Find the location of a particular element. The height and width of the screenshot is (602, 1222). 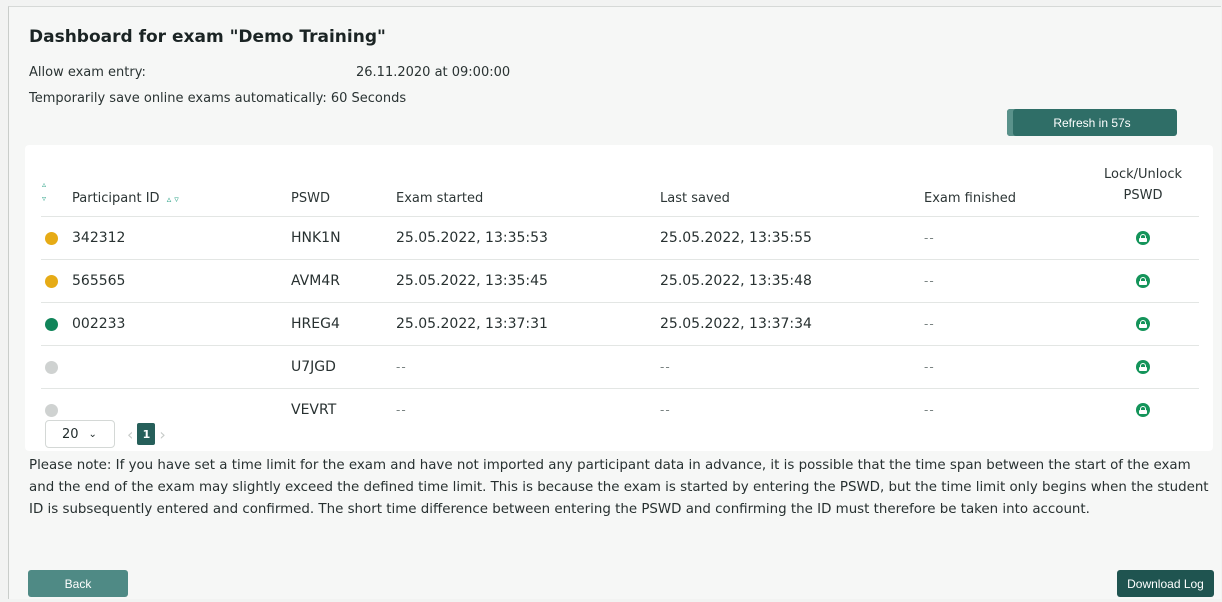

exam-started-cell: 25.05.2022, 13:35:53 is located at coordinates (527, 238).